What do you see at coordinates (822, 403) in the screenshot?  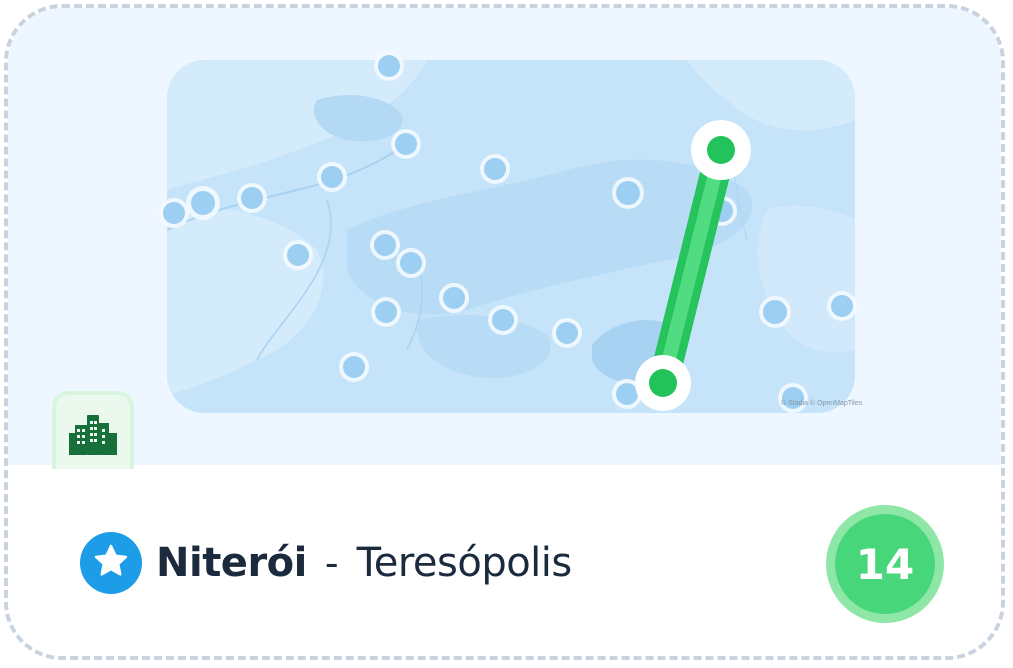 I see `map-attribution: © Stadia © OpenMapTiles` at bounding box center [822, 403].